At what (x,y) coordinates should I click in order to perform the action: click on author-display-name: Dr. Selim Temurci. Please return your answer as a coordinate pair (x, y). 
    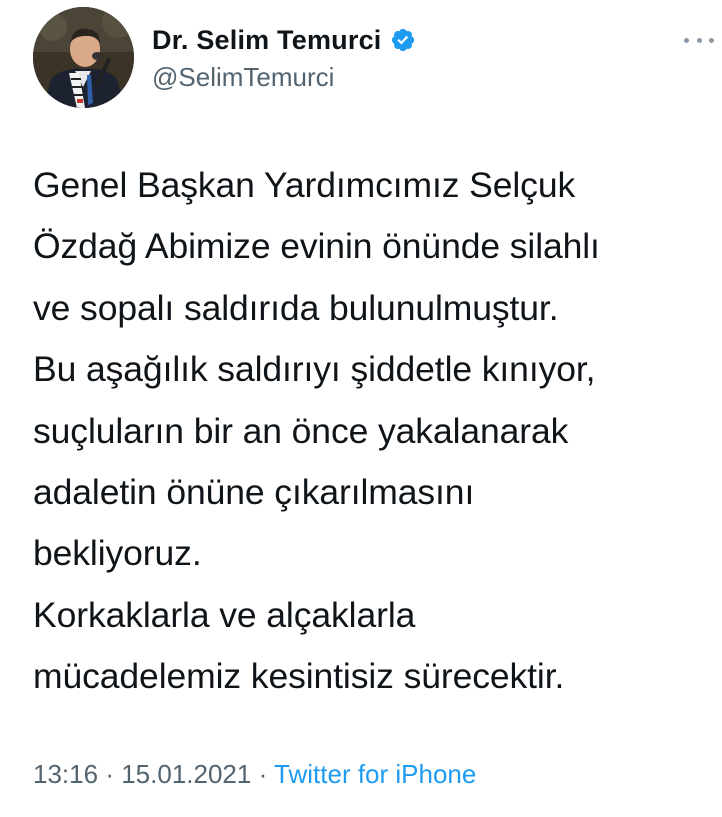
    Looking at the image, I should click on (267, 40).